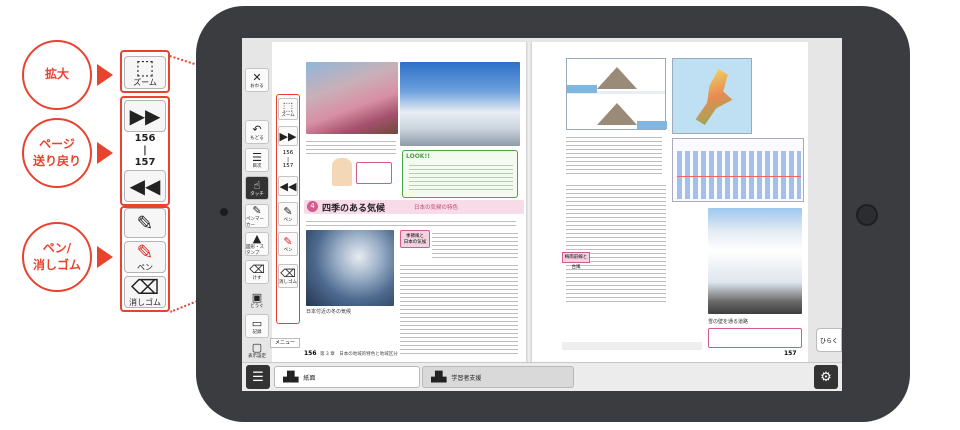 Image resolution: width=960 pixels, height=430 pixels. What do you see at coordinates (105, 257) in the screenshot?
I see `arrow-pen-icon` at bounding box center [105, 257].